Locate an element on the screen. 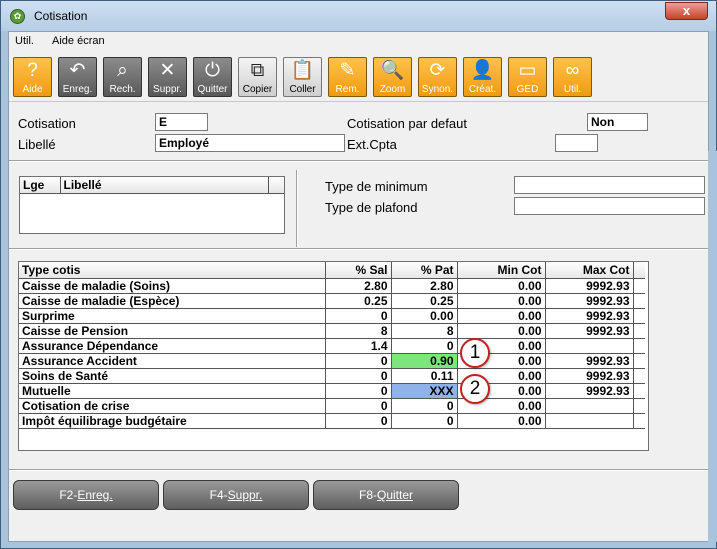 Image resolution: width=717 pixels, height=549 pixels. toolbar-button-0: ? Aide is located at coordinates (32, 77).